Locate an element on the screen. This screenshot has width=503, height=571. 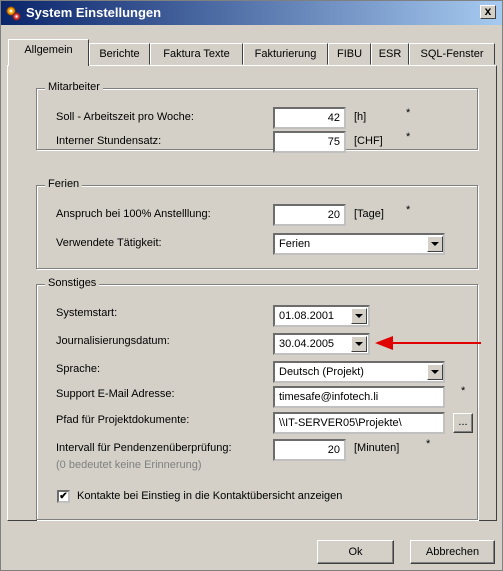
intervall-hint: (0 bedeutet keine Erinnerung) is located at coordinates (129, 465).